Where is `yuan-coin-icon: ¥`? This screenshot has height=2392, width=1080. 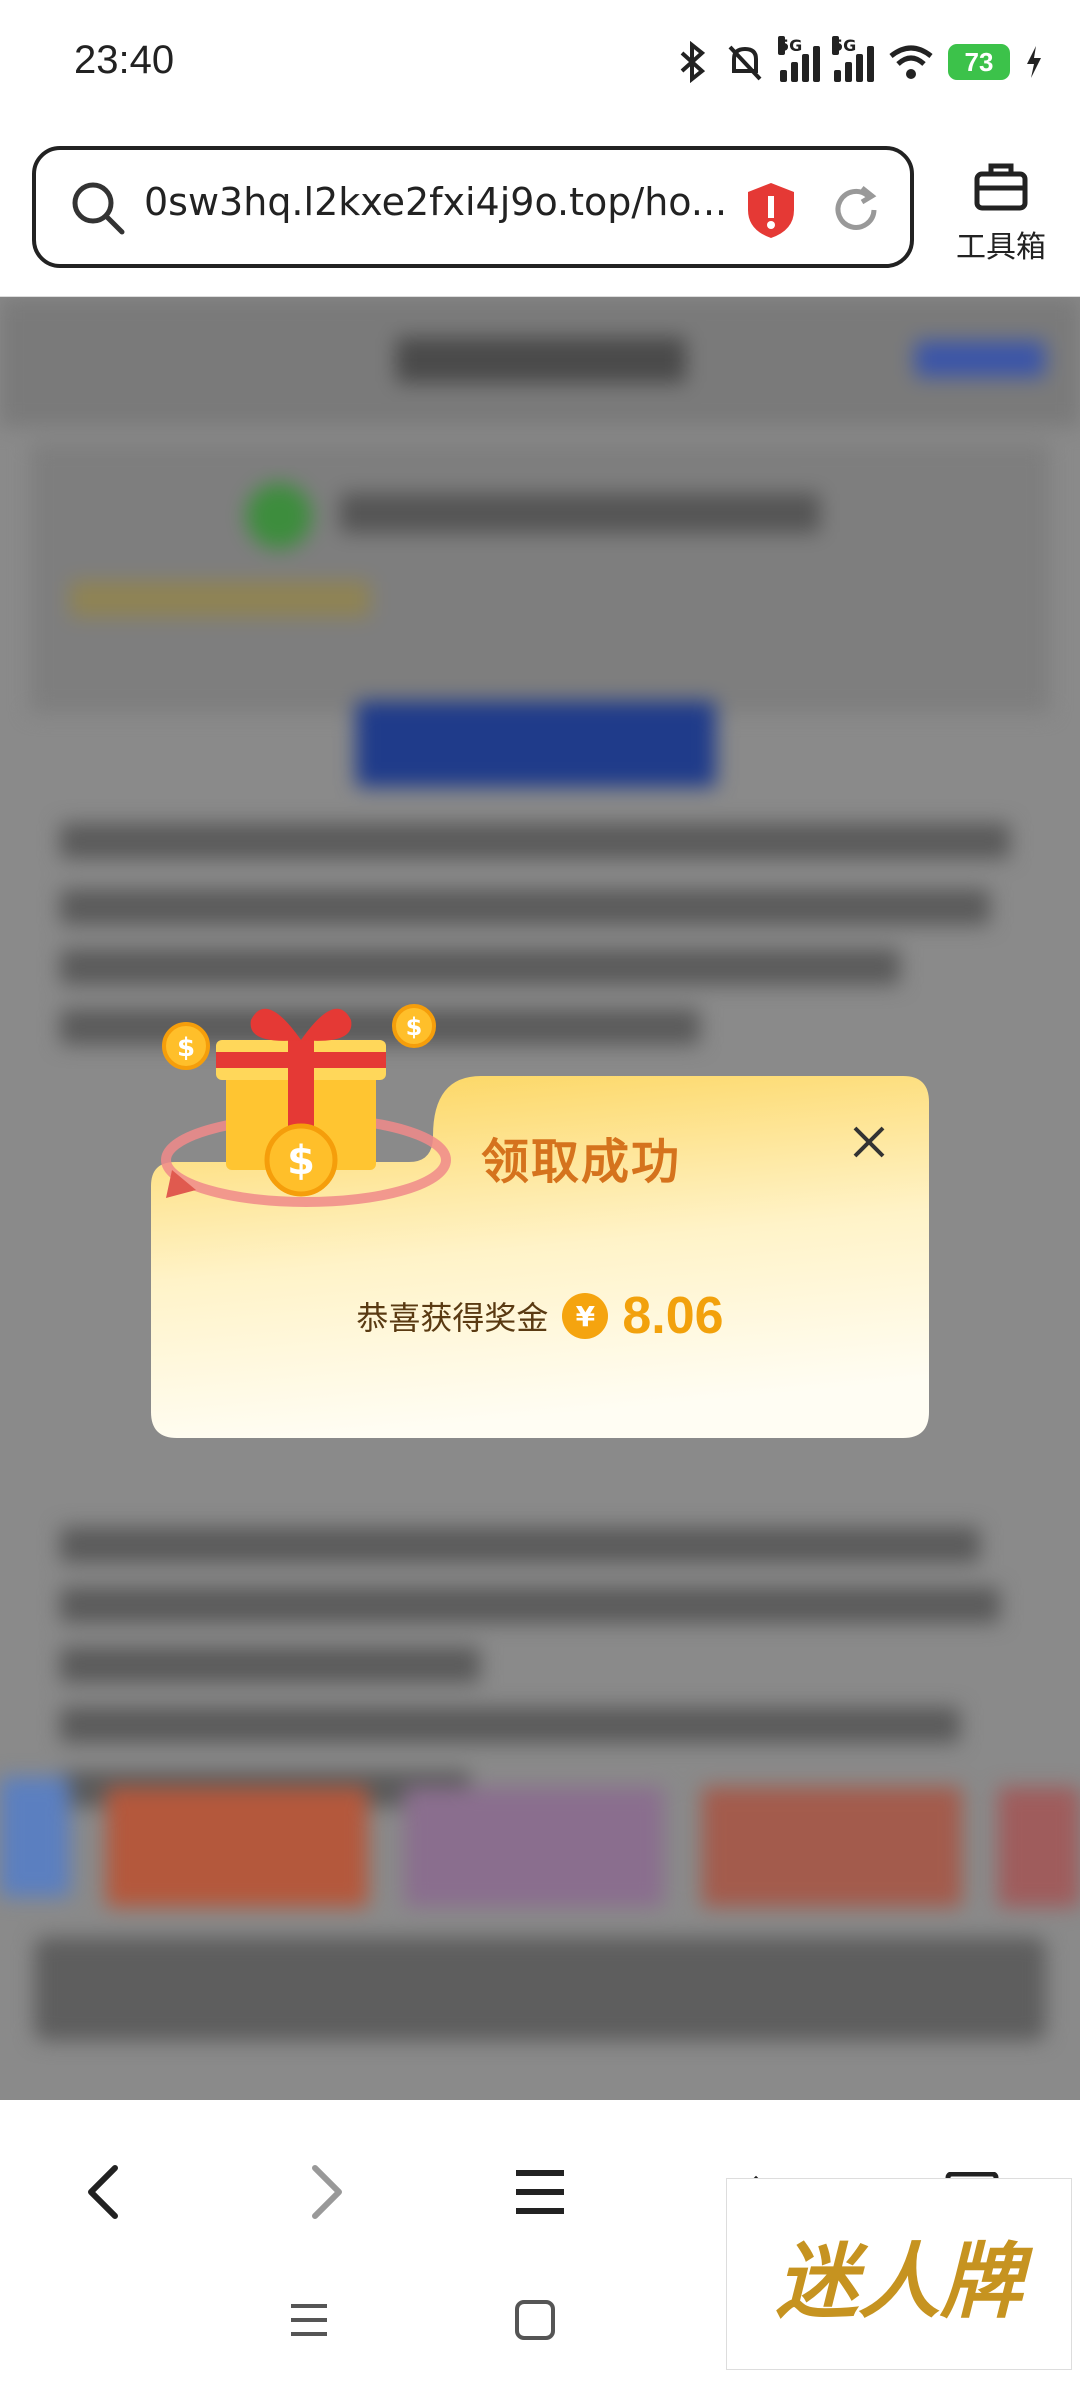
yuan-coin-icon: ¥ is located at coordinates (585, 1316).